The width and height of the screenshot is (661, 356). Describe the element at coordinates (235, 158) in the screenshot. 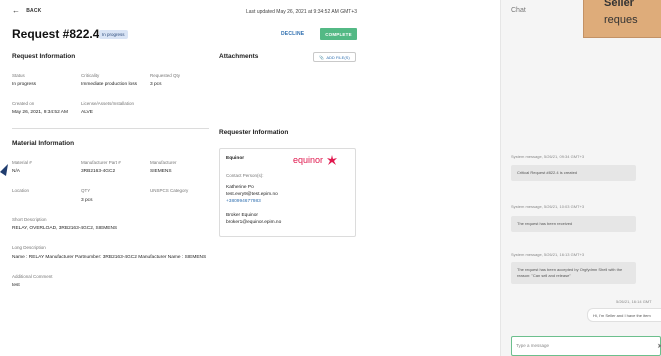

I see `requester-company: Equinor` at that location.